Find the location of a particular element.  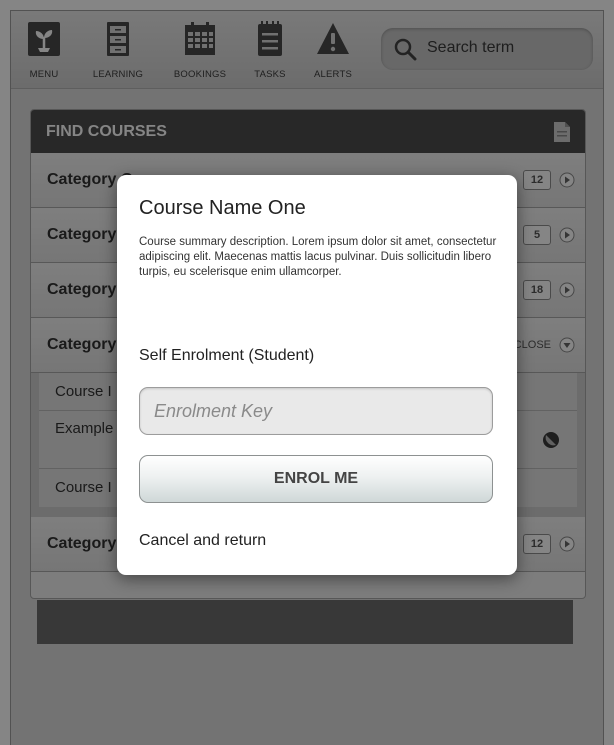

course-title: Course Name One is located at coordinates (222, 208).